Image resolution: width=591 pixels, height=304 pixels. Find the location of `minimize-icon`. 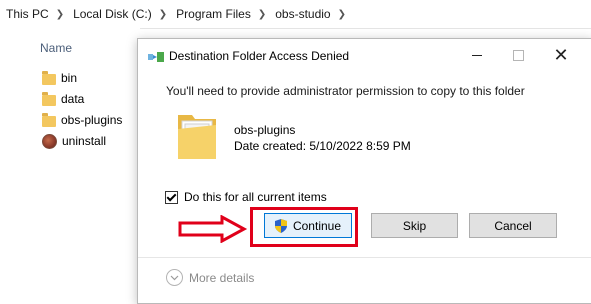

minimize-icon is located at coordinates (477, 55).